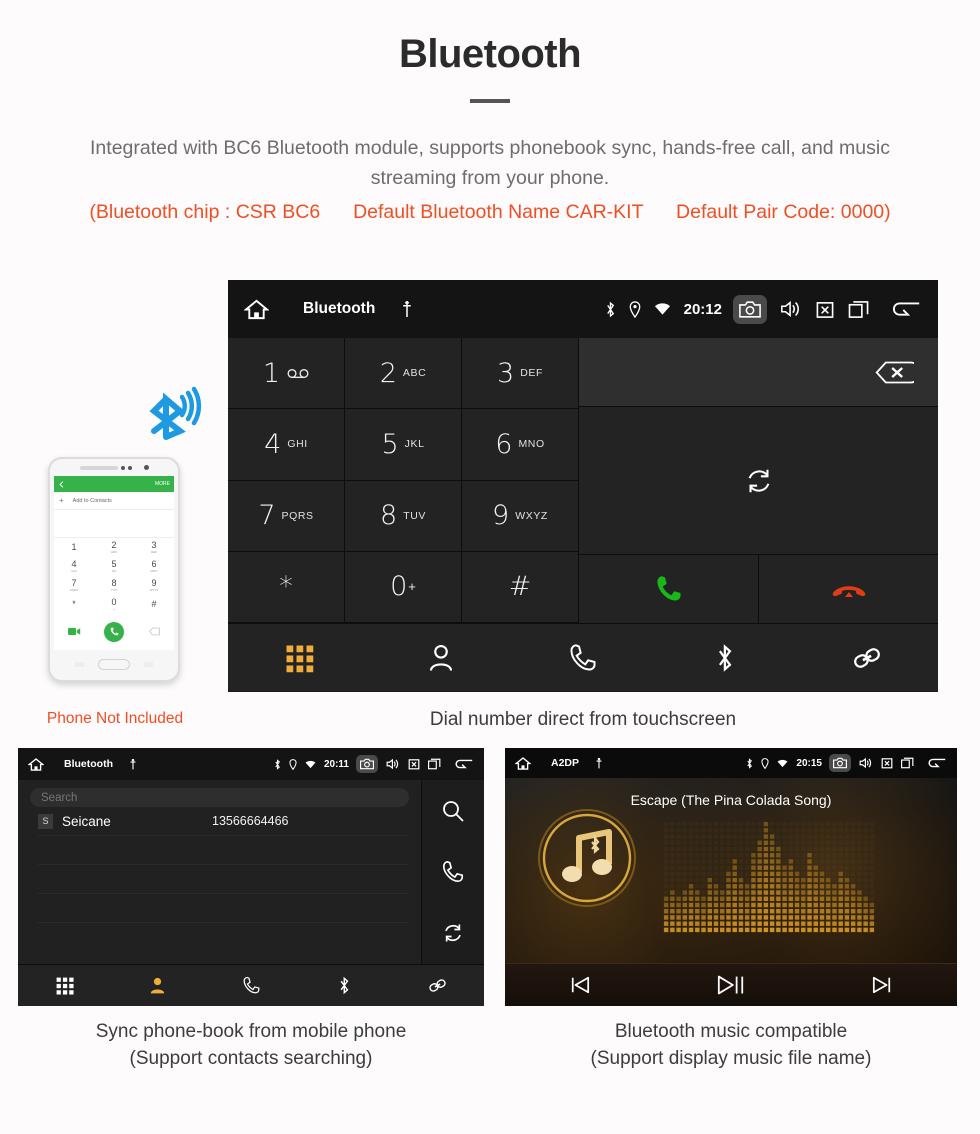 The width and height of the screenshot is (980, 1134). Describe the element at coordinates (412, 587) in the screenshot. I see `key-plus: +` at that location.